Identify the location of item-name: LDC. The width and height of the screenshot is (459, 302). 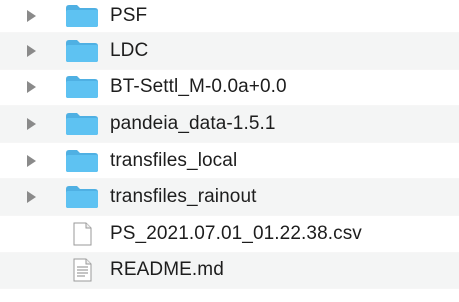
(129, 50).